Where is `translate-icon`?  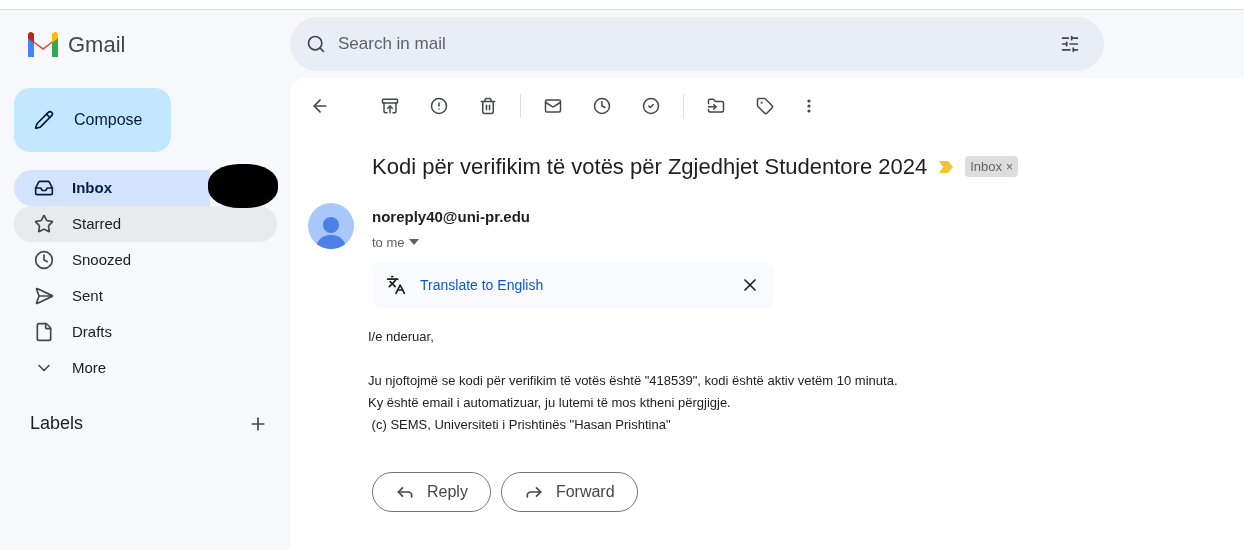
translate-icon is located at coordinates (396, 285).